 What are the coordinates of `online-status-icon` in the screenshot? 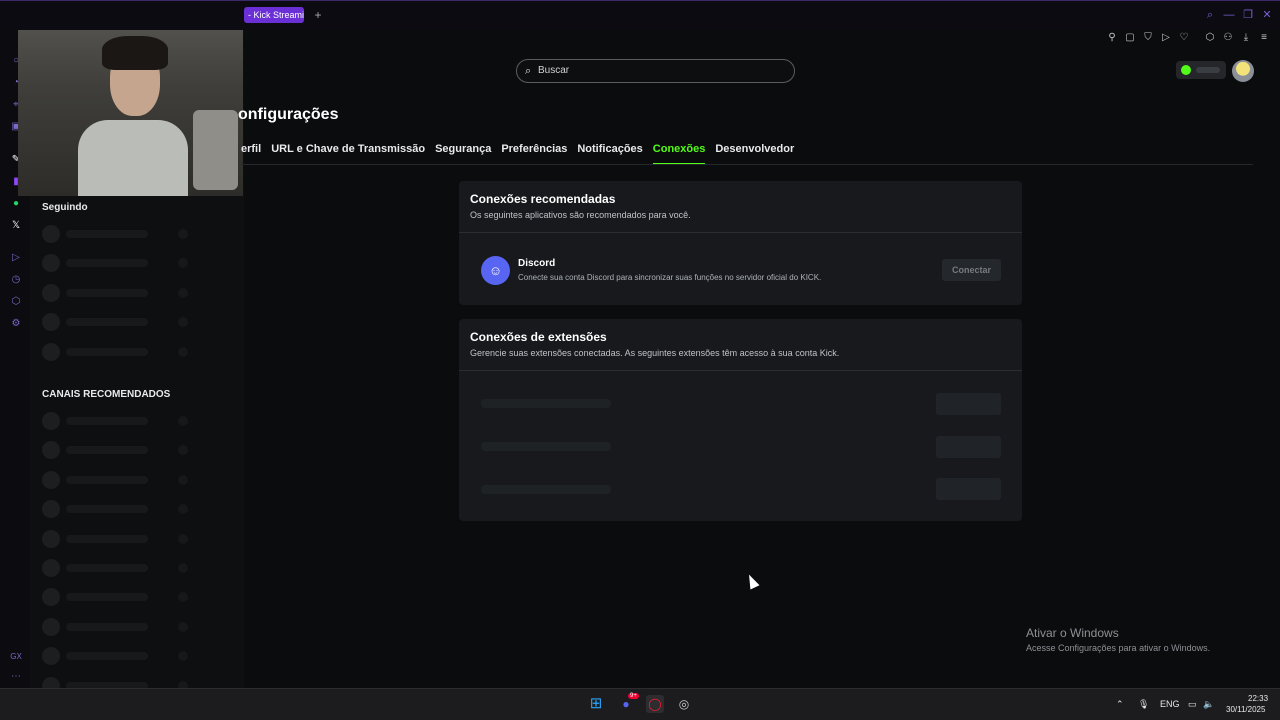 It's located at (1186, 70).